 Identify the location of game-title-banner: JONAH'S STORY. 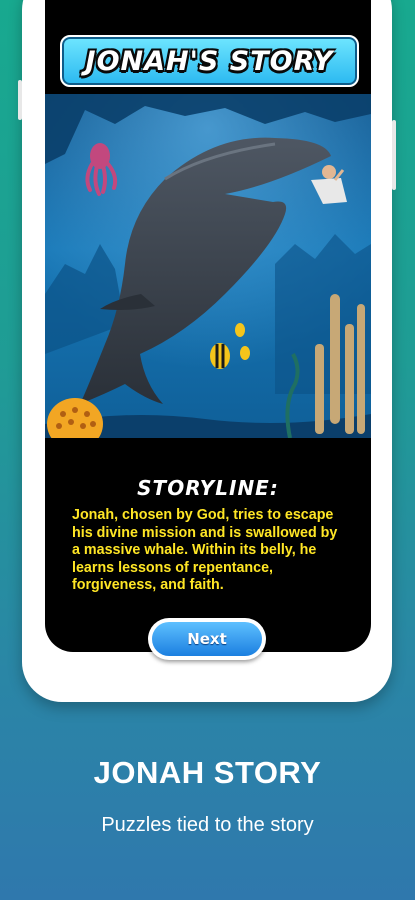
(209, 61).